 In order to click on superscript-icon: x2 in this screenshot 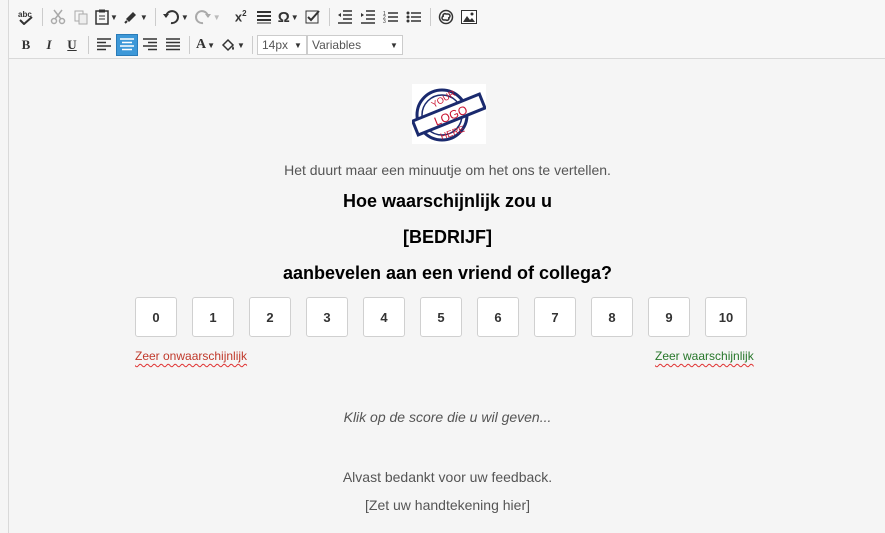, I will do `click(241, 17)`.